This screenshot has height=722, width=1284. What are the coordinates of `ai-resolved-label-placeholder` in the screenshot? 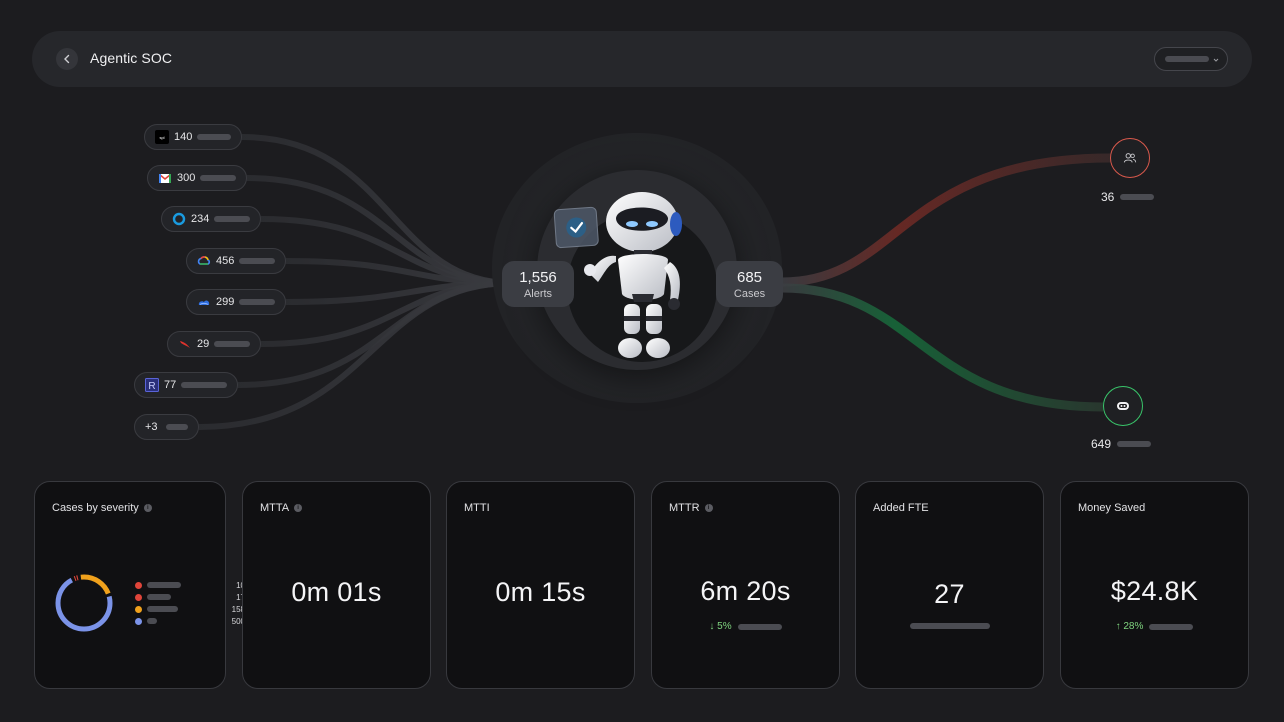 It's located at (1134, 444).